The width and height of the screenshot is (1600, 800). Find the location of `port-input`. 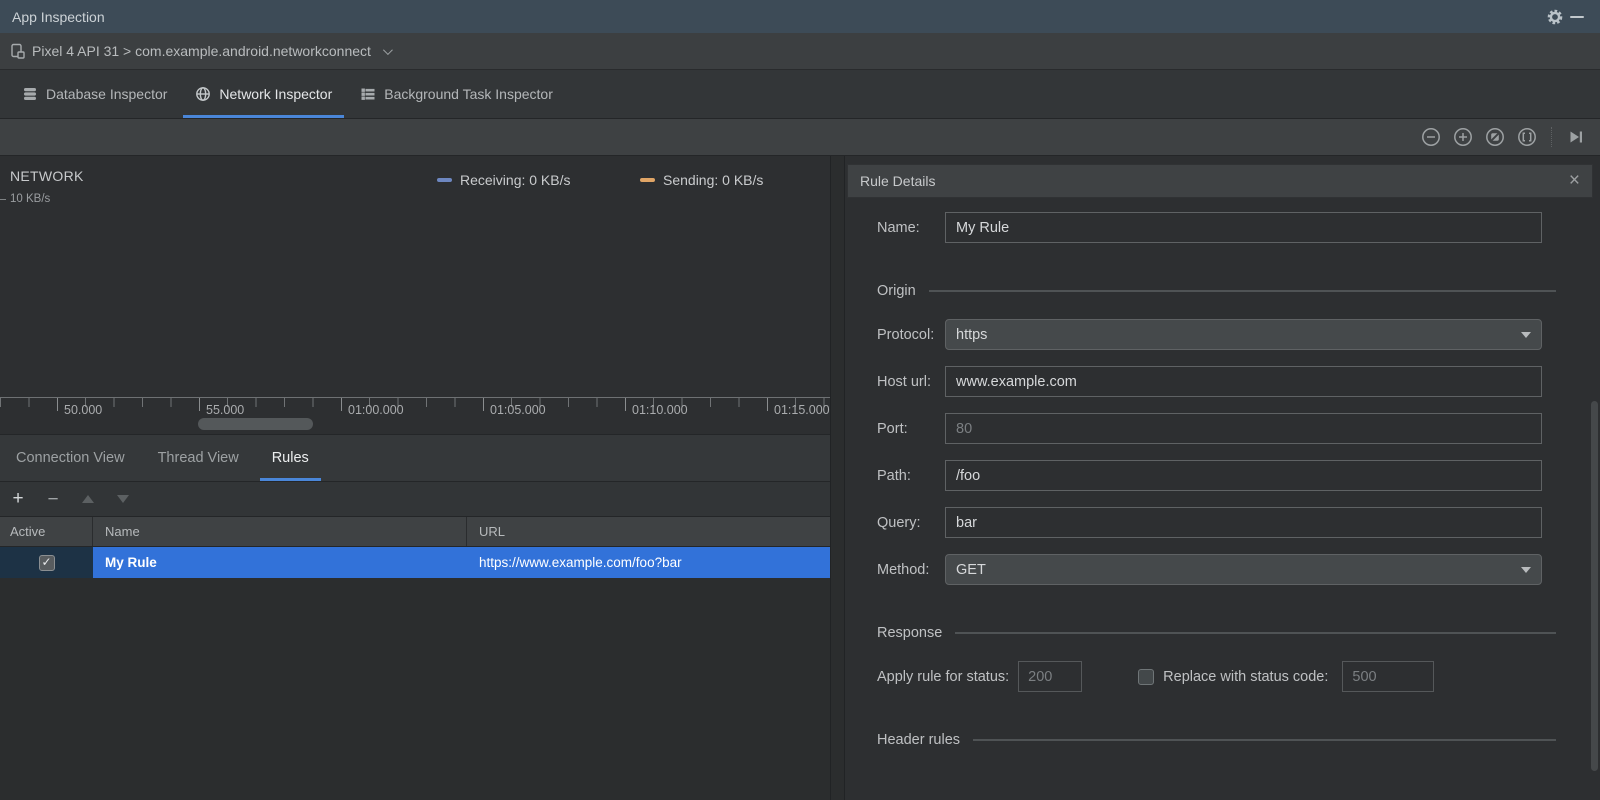

port-input is located at coordinates (1243, 428).